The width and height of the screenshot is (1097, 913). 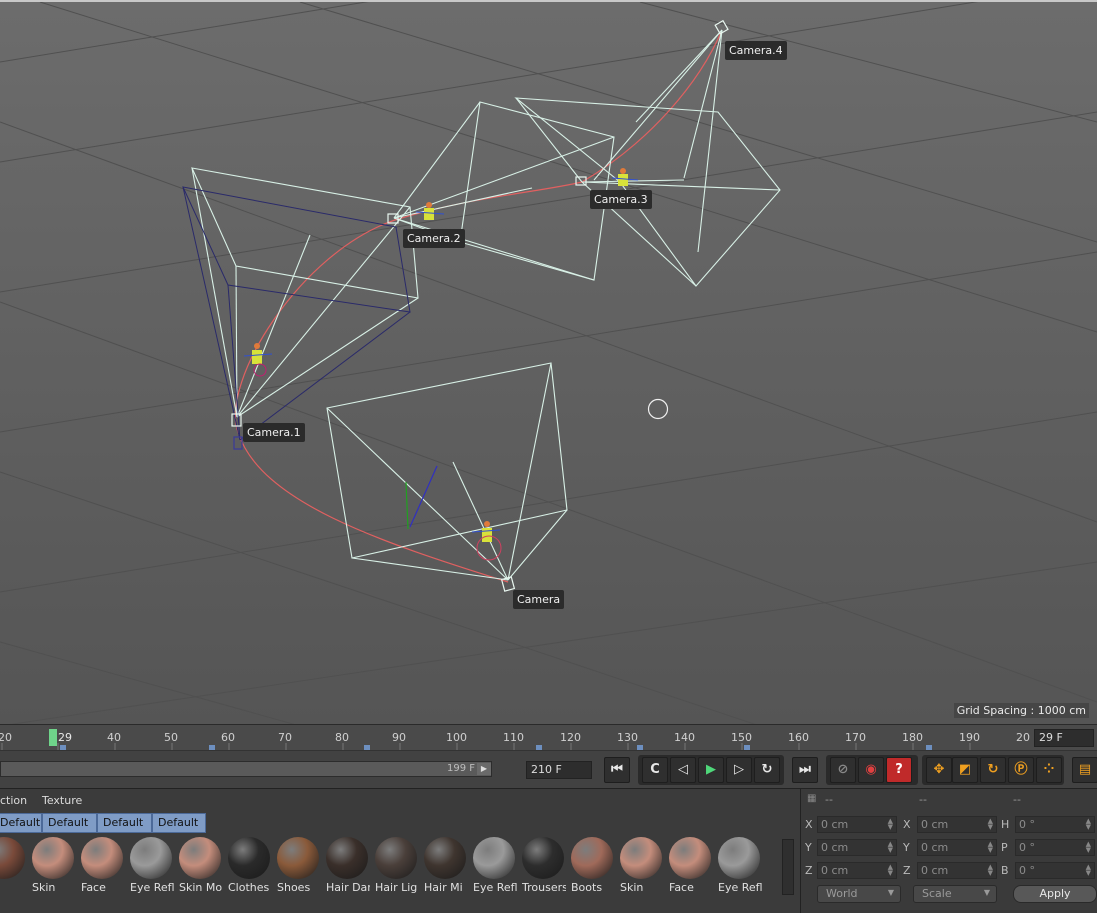 What do you see at coordinates (906, 847) in the screenshot?
I see `axis-label: Y` at bounding box center [906, 847].